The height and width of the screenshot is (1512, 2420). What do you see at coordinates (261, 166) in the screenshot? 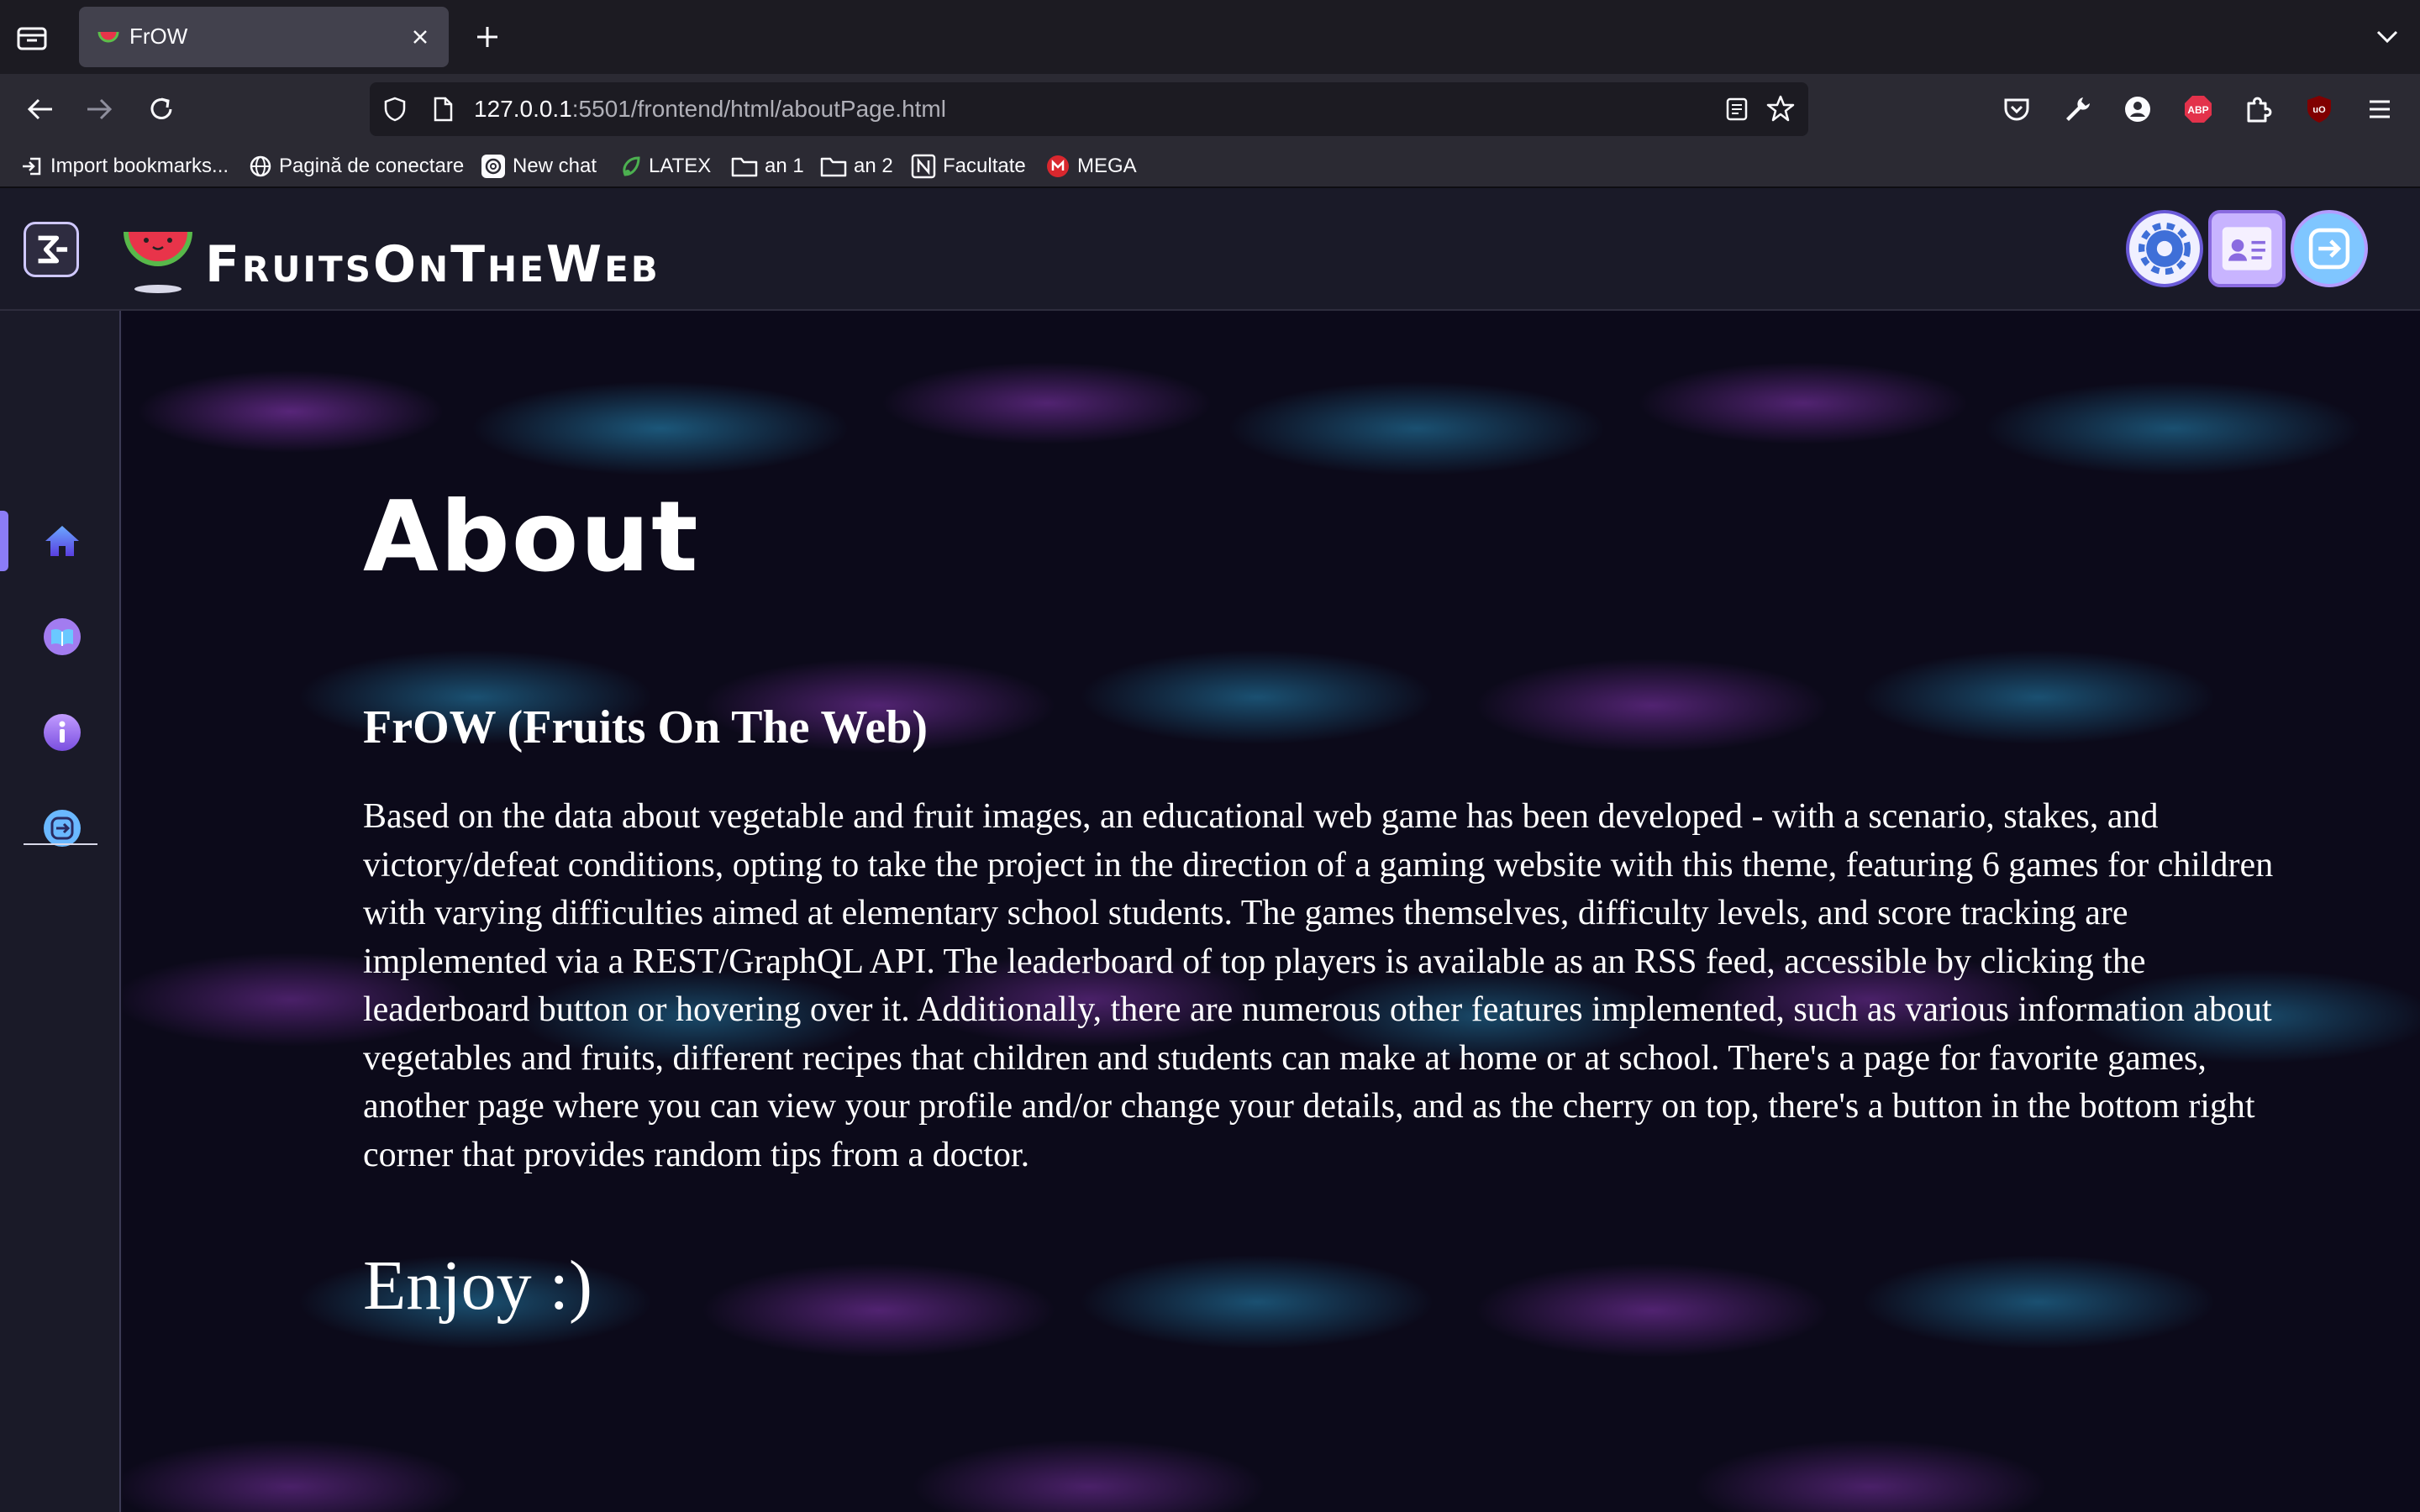
I see `globe-icon` at bounding box center [261, 166].